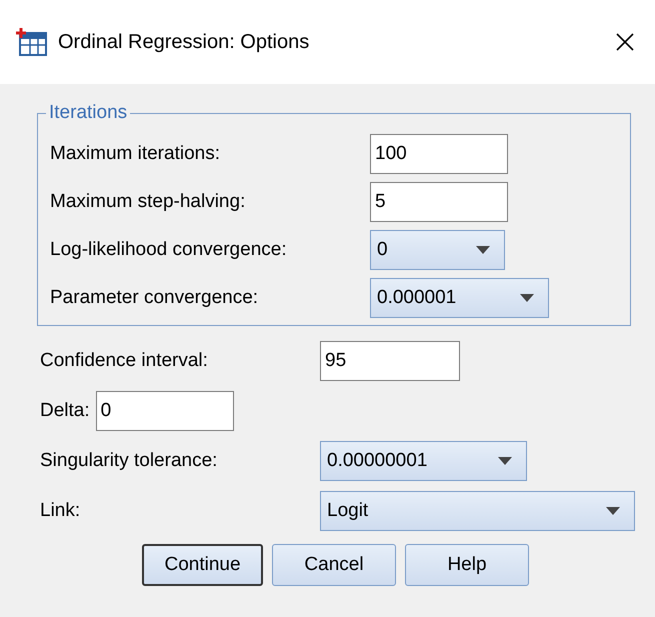 This screenshot has width=655, height=617. What do you see at coordinates (129, 461) in the screenshot?
I see `field-label: Singularity tolerance:` at bounding box center [129, 461].